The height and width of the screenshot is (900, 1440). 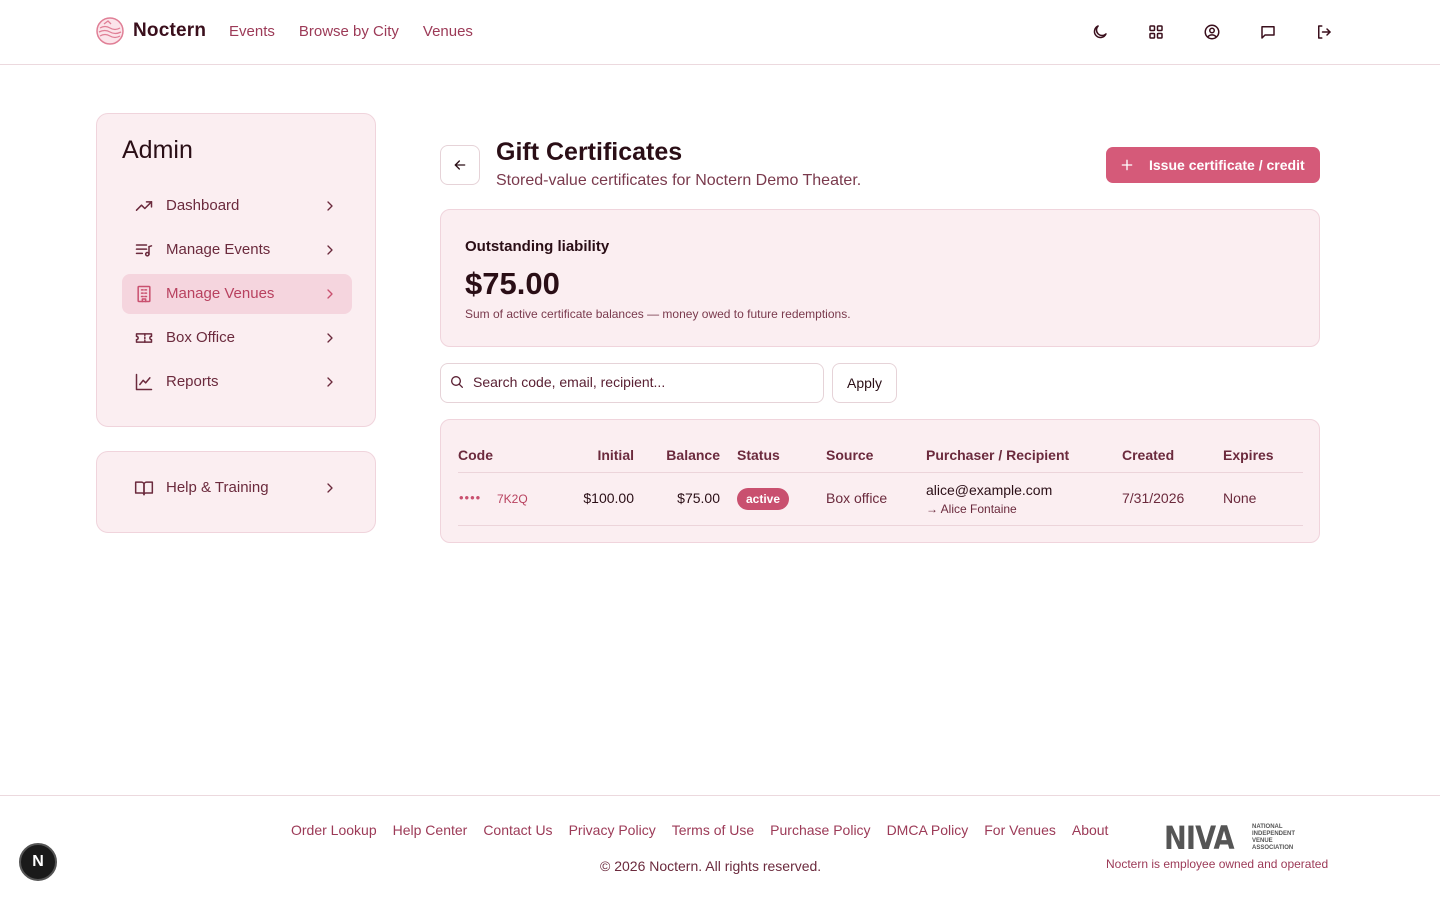 I want to click on nav-venues: Venues, so click(x=448, y=31).